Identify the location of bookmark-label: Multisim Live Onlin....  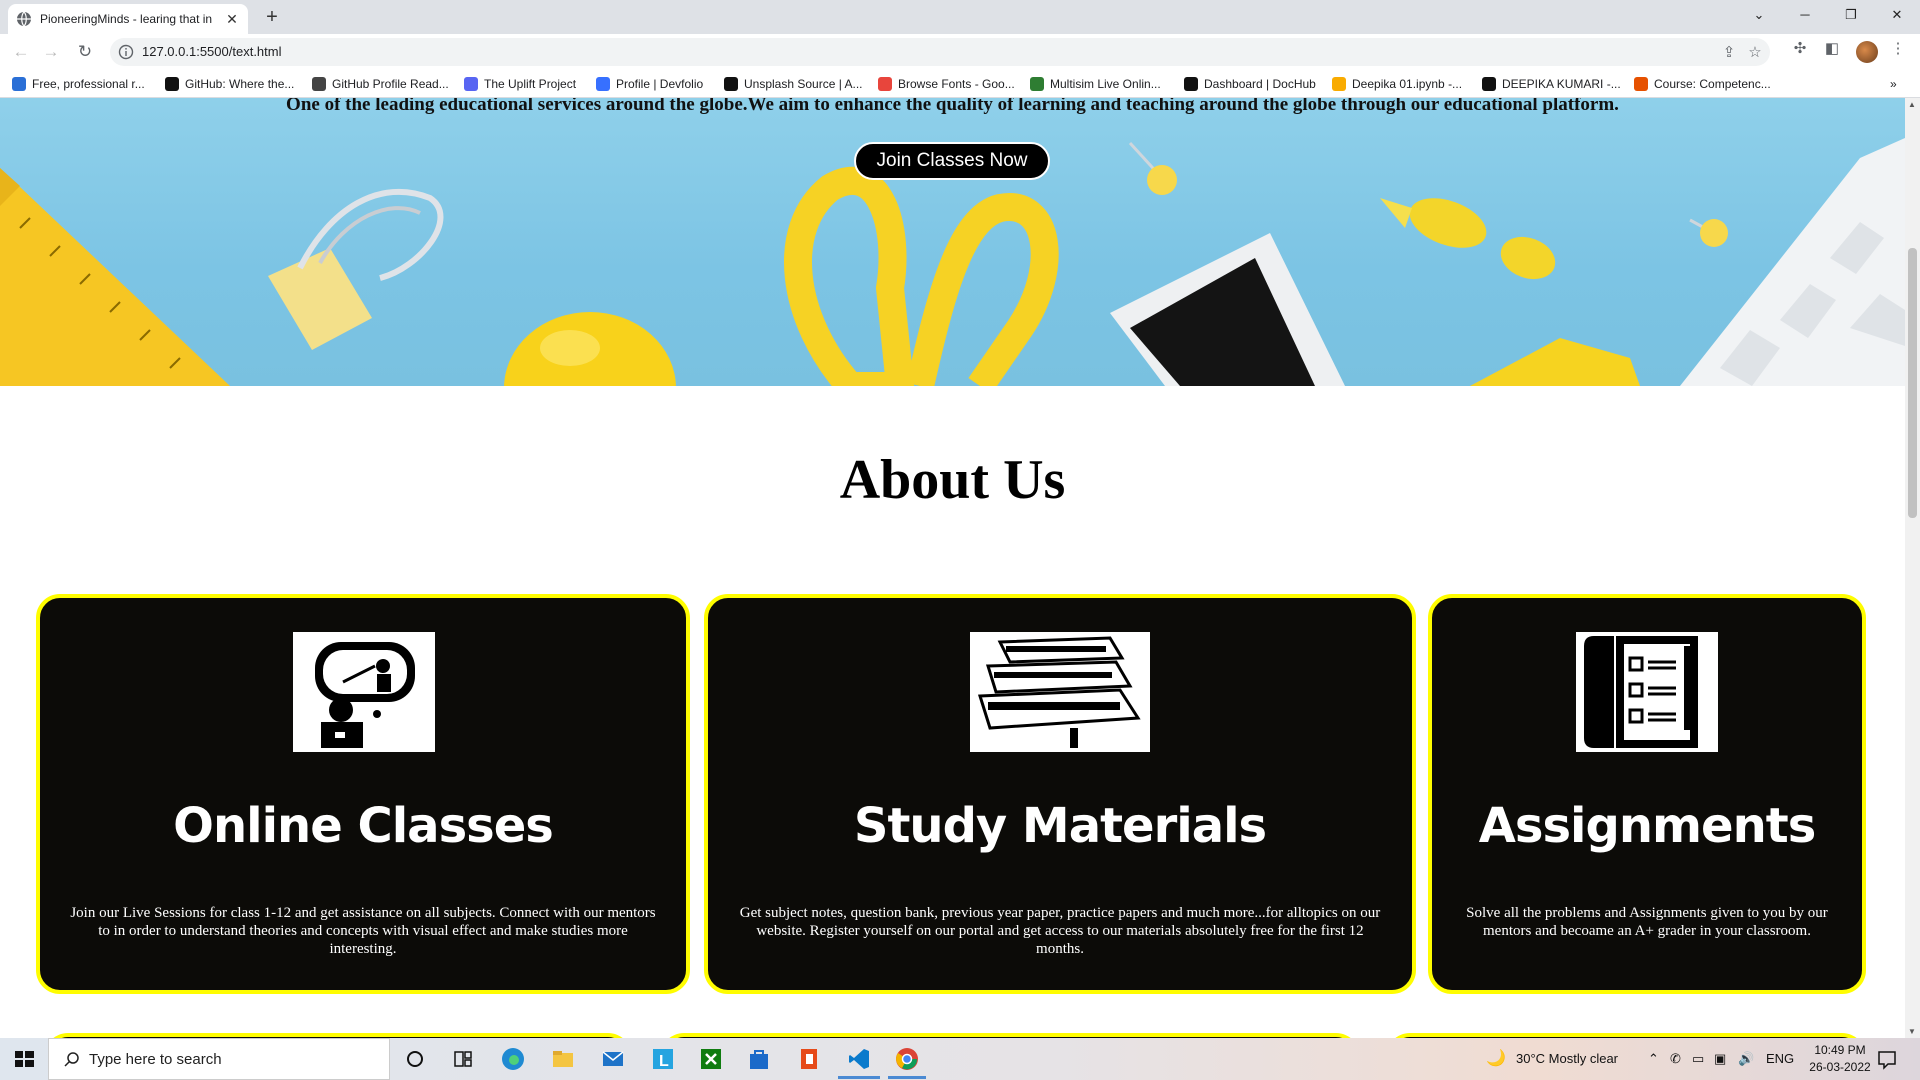
(1105, 84).